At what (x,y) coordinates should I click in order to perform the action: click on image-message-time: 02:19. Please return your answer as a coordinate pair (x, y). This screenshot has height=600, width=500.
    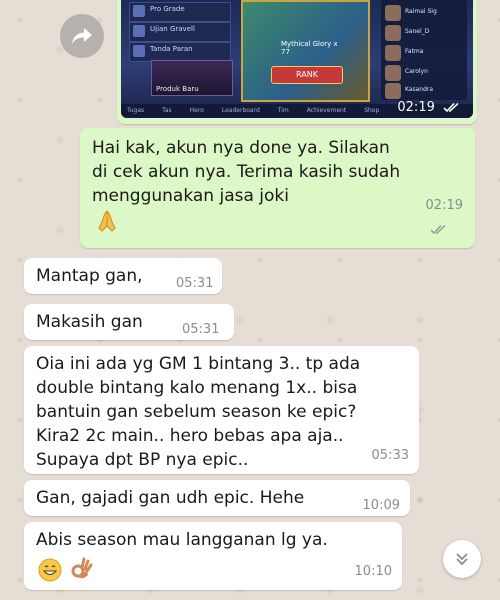
    Looking at the image, I should click on (429, 107).